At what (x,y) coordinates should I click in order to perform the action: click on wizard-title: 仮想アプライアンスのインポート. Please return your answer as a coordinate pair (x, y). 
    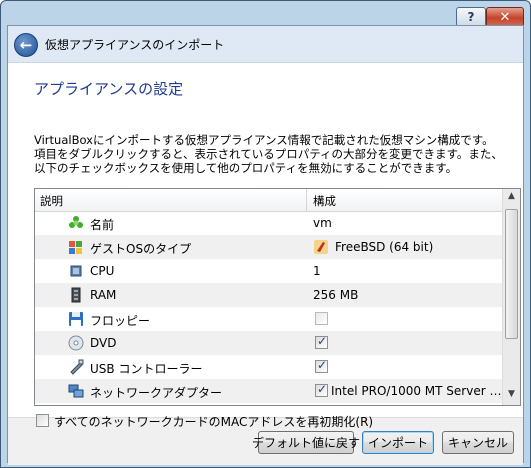
    Looking at the image, I should click on (135, 45).